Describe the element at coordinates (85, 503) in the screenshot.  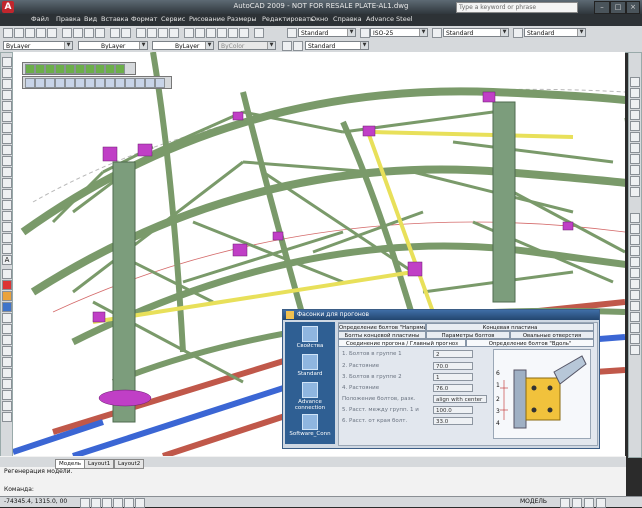
I see `snap-icon` at that location.